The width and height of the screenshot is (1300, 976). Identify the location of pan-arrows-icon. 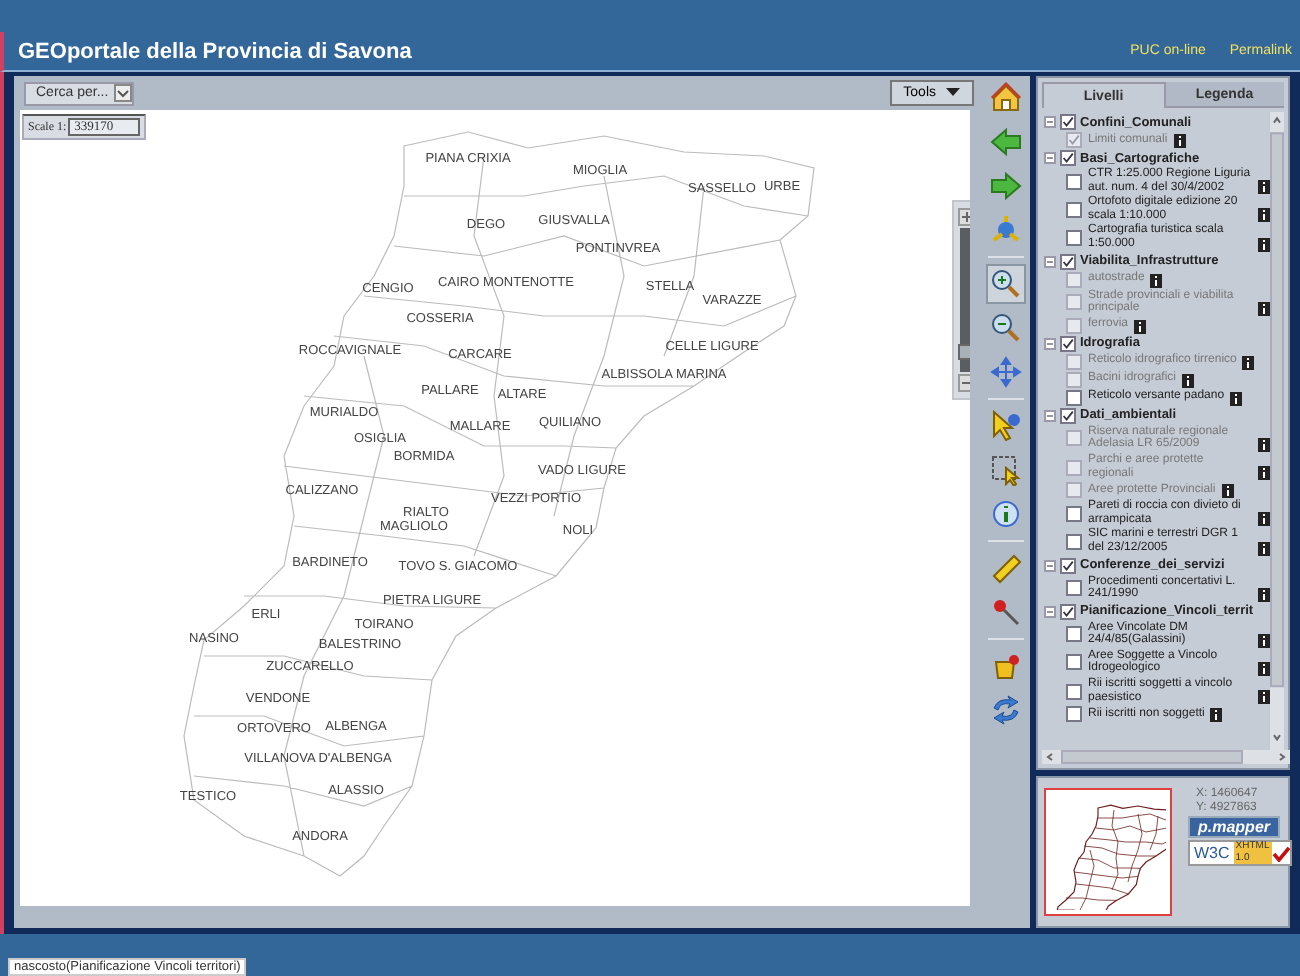
(1006, 372).